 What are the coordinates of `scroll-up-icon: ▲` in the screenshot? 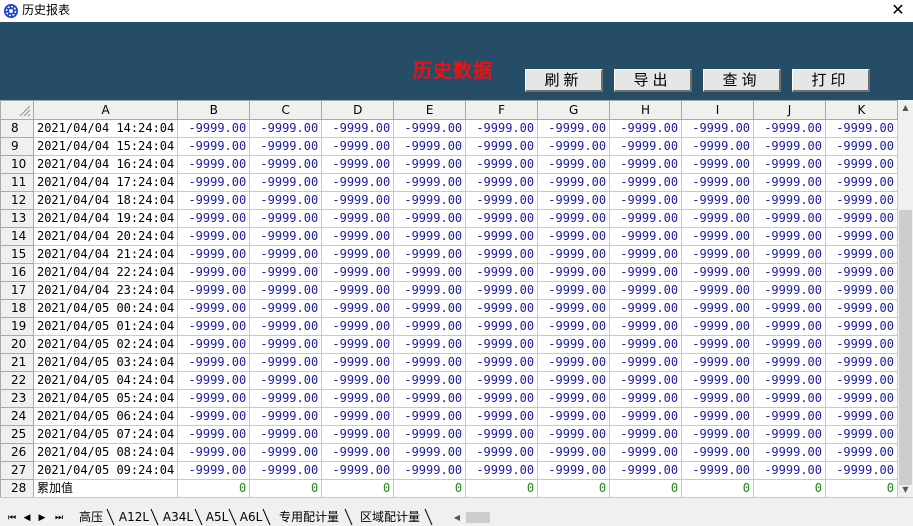 It's located at (905, 107).